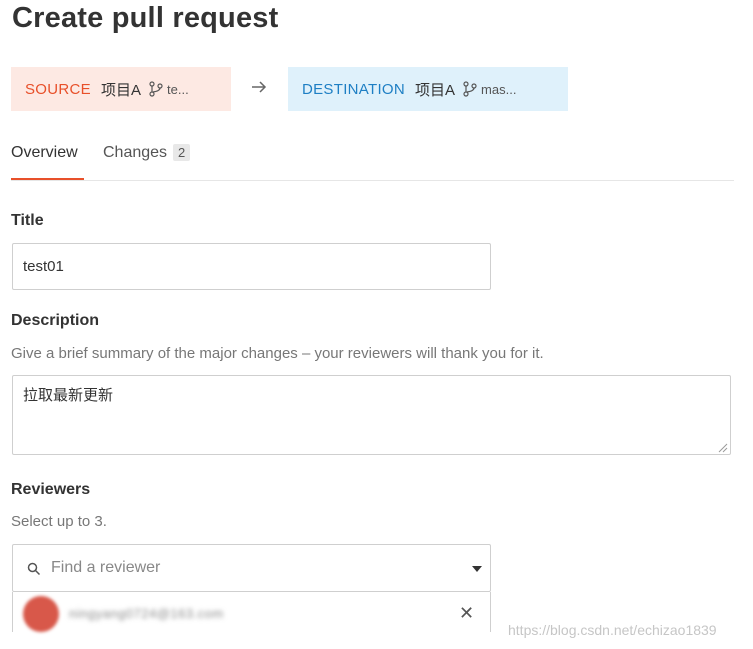  What do you see at coordinates (466, 613) in the screenshot?
I see `close-icon: ✕` at bounding box center [466, 613].